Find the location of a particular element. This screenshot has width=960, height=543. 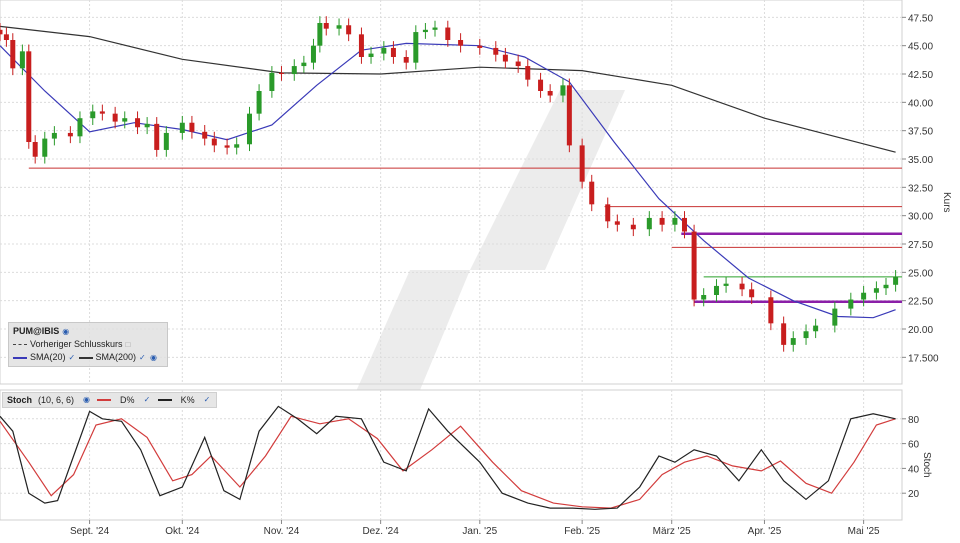

k-line-icon is located at coordinates (164, 400).